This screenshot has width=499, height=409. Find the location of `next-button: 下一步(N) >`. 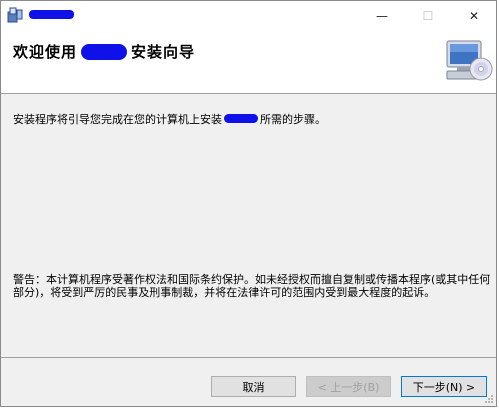

next-button: 下一步(N) > is located at coordinates (444, 386).